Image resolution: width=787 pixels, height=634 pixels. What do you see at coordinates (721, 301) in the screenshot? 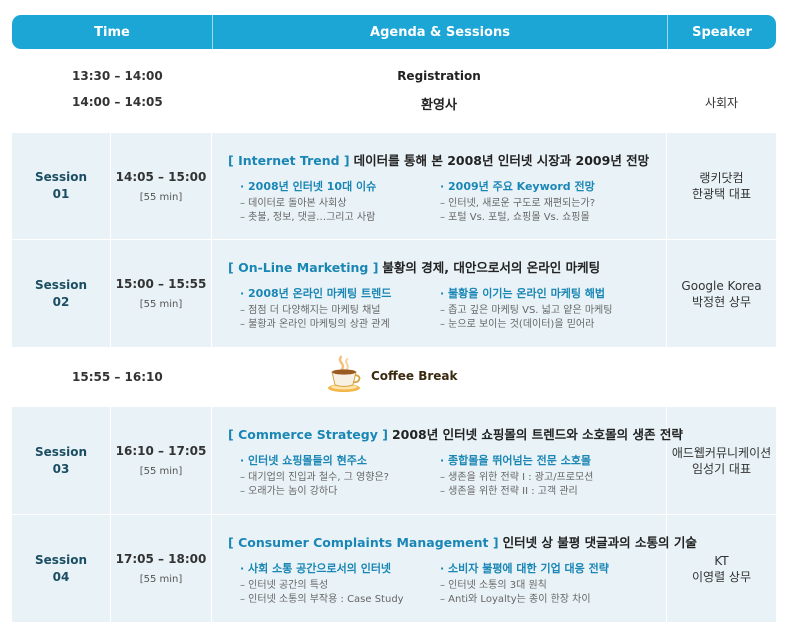
I see `speaker-name: 박정현 상무` at bounding box center [721, 301].